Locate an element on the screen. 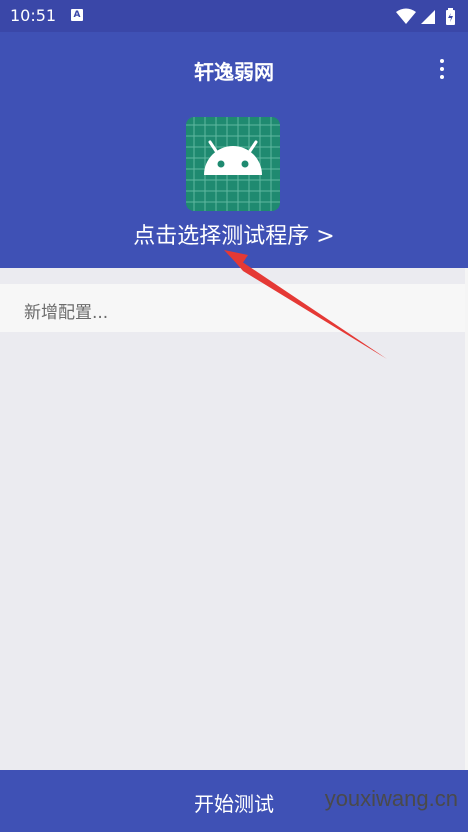 Image resolution: width=468 pixels, height=832 pixels. battery-icon is located at coordinates (450, 16).